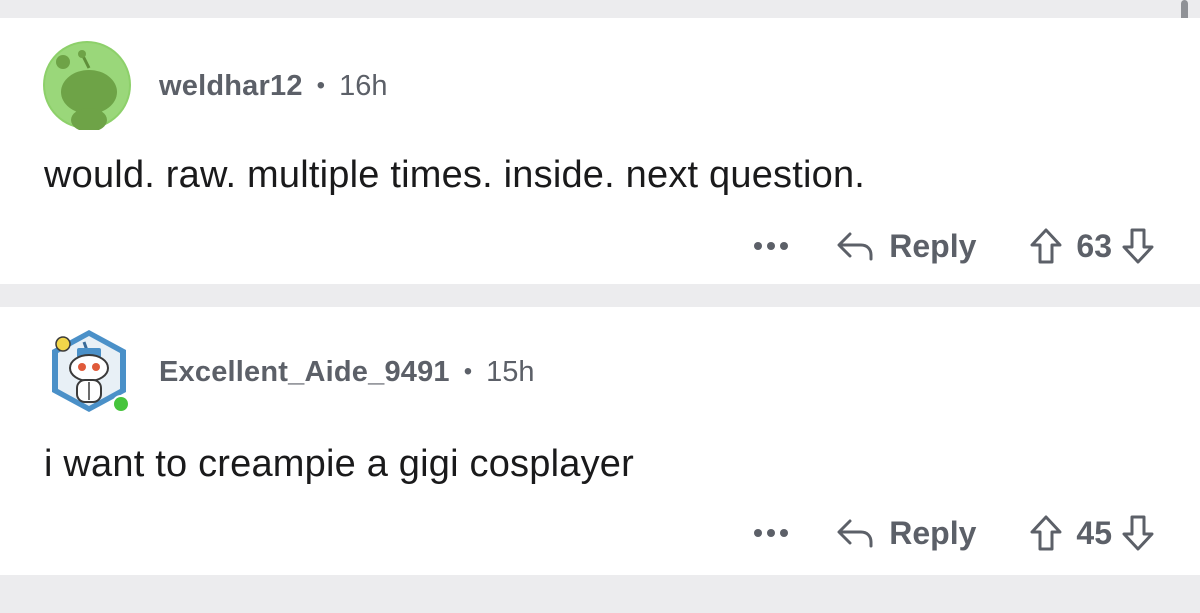 The width and height of the screenshot is (1200, 613). I want to click on vote-score: 63, so click(1094, 245).